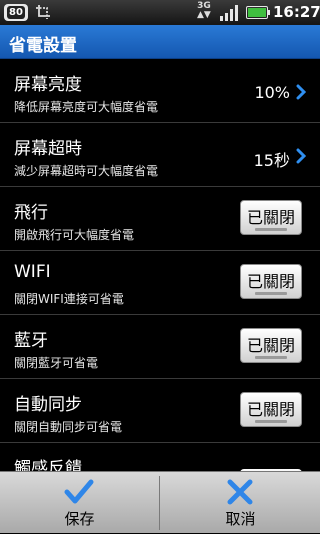 The image size is (320, 534). Describe the element at coordinates (240, 492) in the screenshot. I see `close-icon` at that location.